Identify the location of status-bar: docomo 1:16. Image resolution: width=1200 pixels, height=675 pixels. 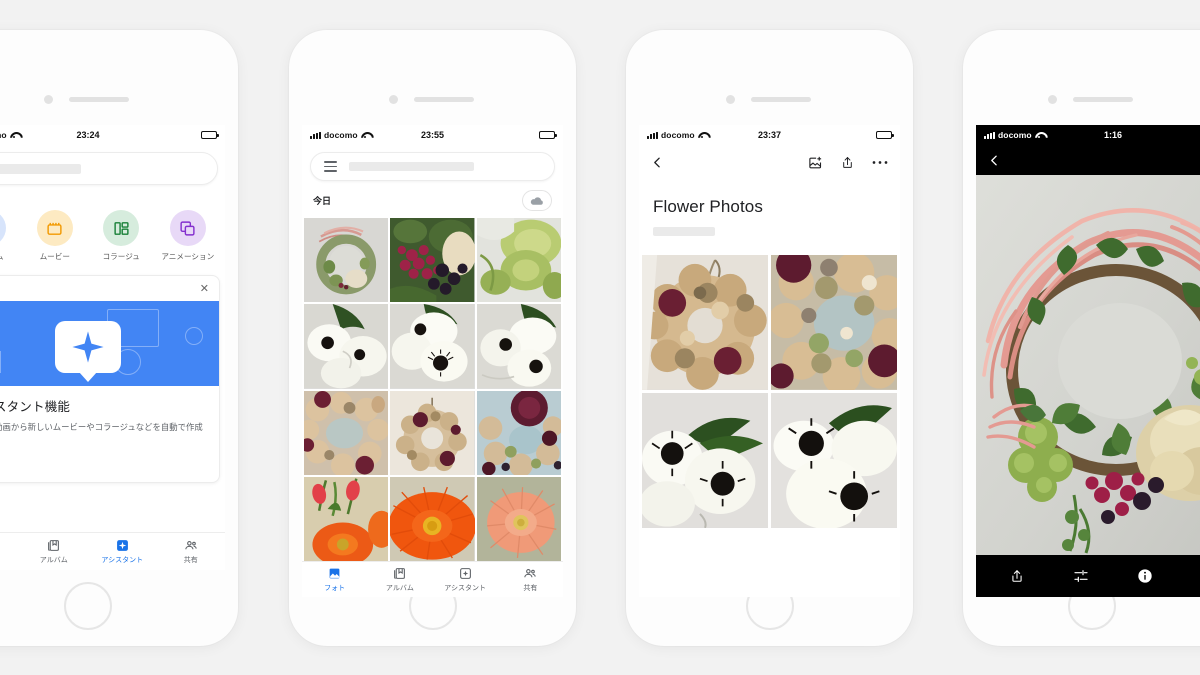
(1088, 135).